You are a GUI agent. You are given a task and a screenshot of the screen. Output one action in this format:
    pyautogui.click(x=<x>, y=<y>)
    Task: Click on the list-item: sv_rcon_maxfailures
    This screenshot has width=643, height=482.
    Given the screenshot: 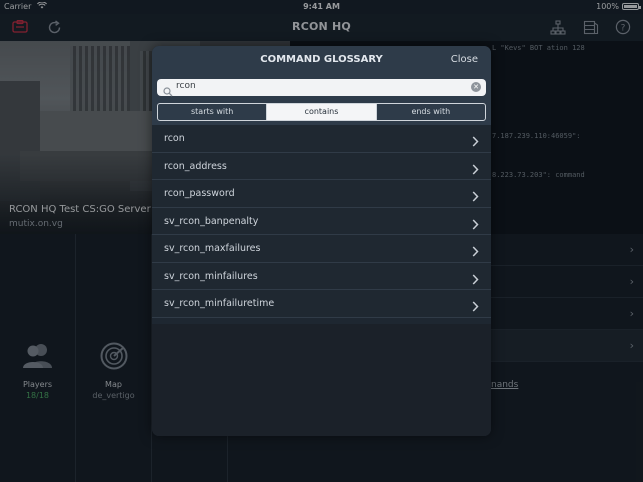 What is the action you would take?
    pyautogui.click(x=321, y=249)
    